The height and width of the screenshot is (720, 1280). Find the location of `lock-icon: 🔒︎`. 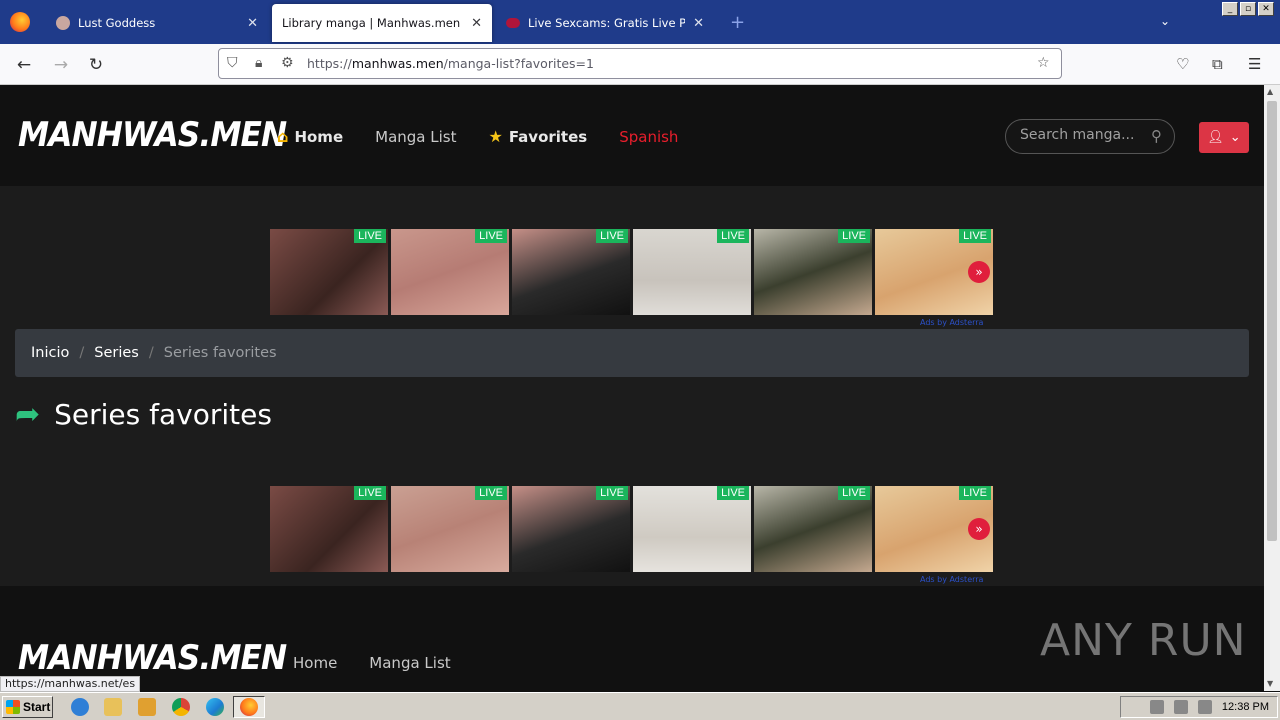

lock-icon: 🔒︎ is located at coordinates (258, 63).